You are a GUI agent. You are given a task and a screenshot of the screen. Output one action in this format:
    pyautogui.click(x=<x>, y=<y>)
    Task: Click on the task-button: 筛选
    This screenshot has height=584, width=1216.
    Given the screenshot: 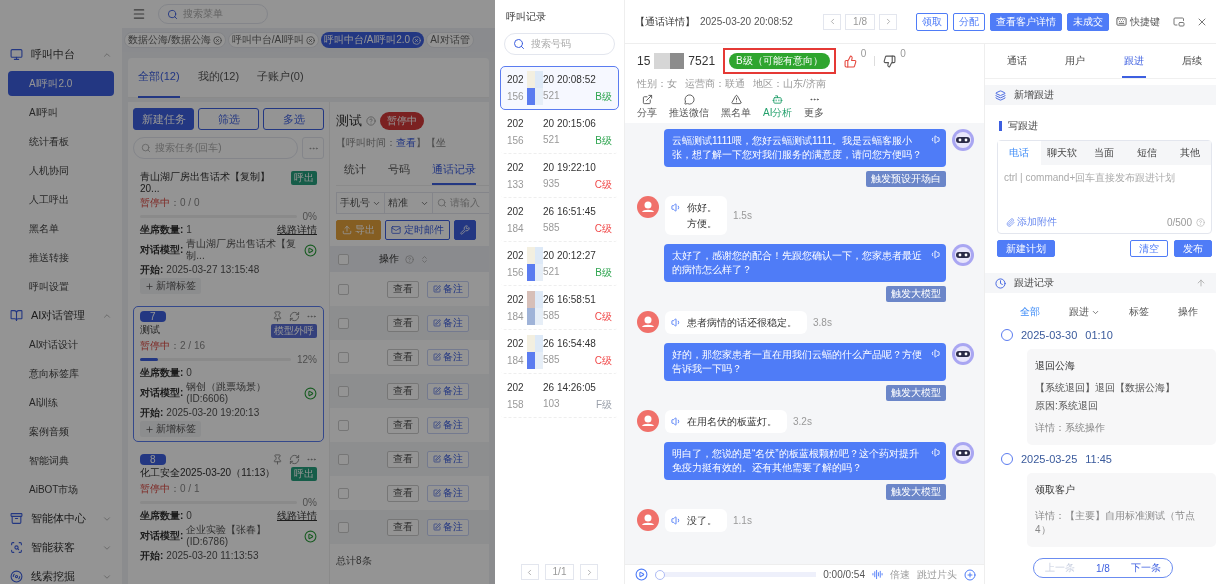 What is the action you would take?
    pyautogui.click(x=228, y=119)
    